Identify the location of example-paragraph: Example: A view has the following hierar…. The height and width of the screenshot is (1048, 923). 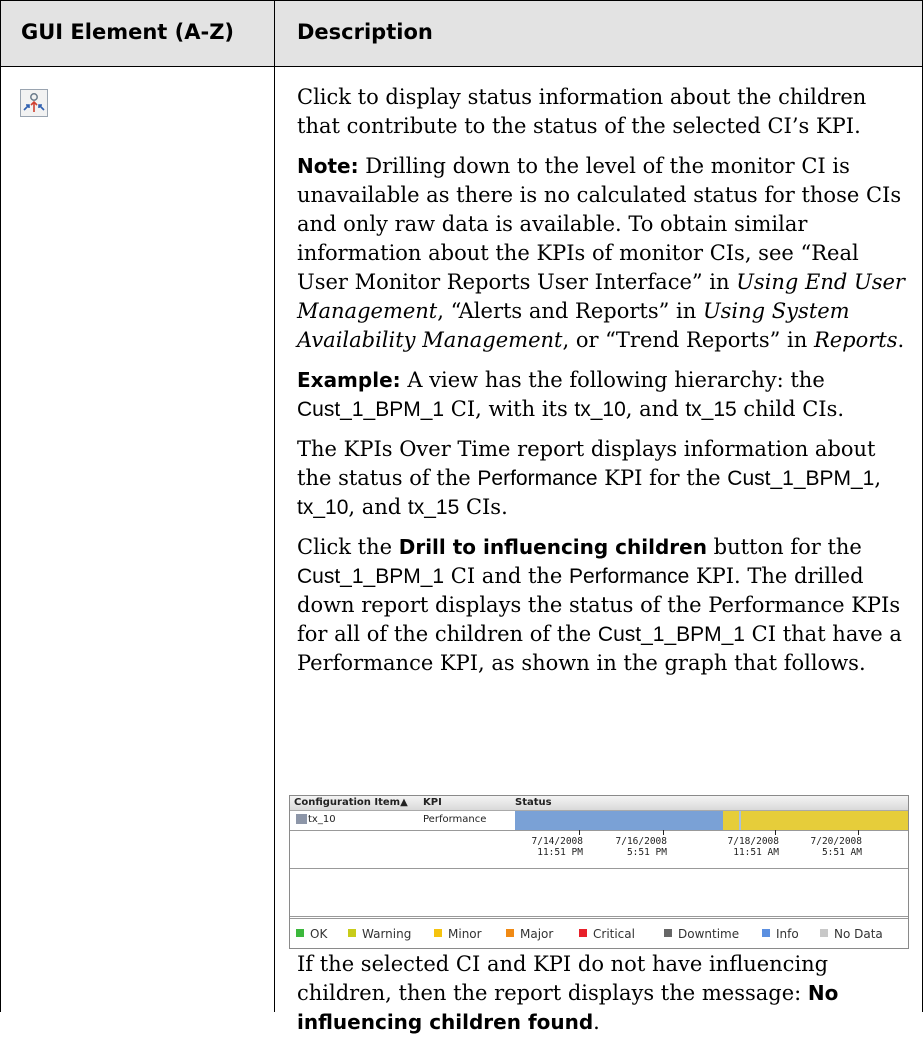
(571, 394).